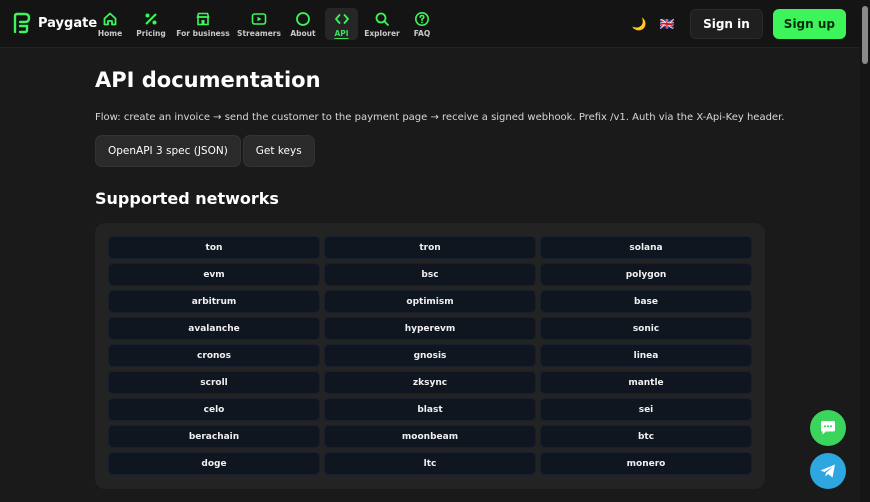 The height and width of the screenshot is (502, 870). What do you see at coordinates (430, 409) in the screenshot?
I see `network-chip: blast` at bounding box center [430, 409].